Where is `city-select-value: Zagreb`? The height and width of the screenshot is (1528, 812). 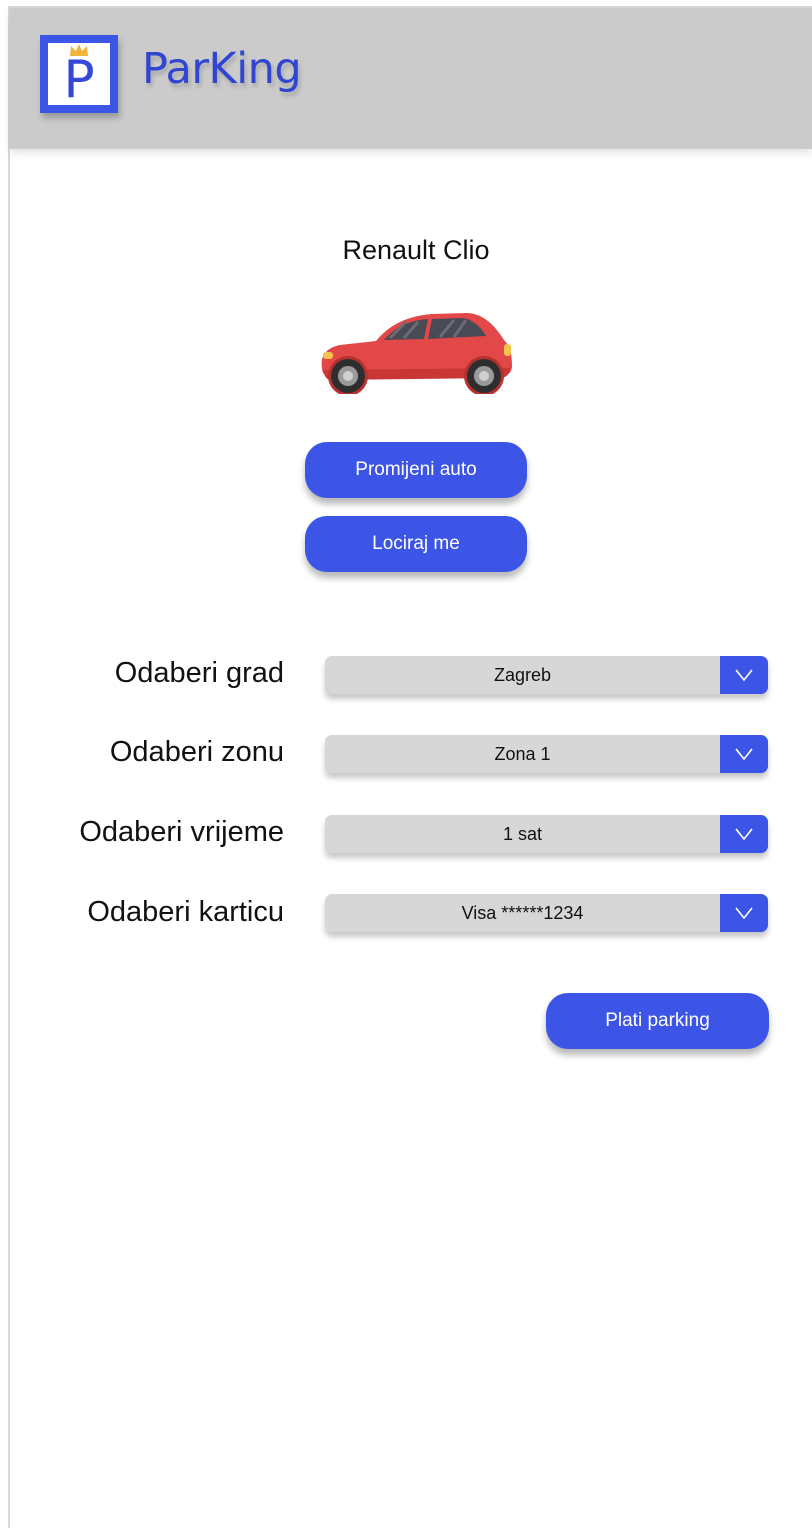
city-select-value: Zagreb is located at coordinates (522, 675).